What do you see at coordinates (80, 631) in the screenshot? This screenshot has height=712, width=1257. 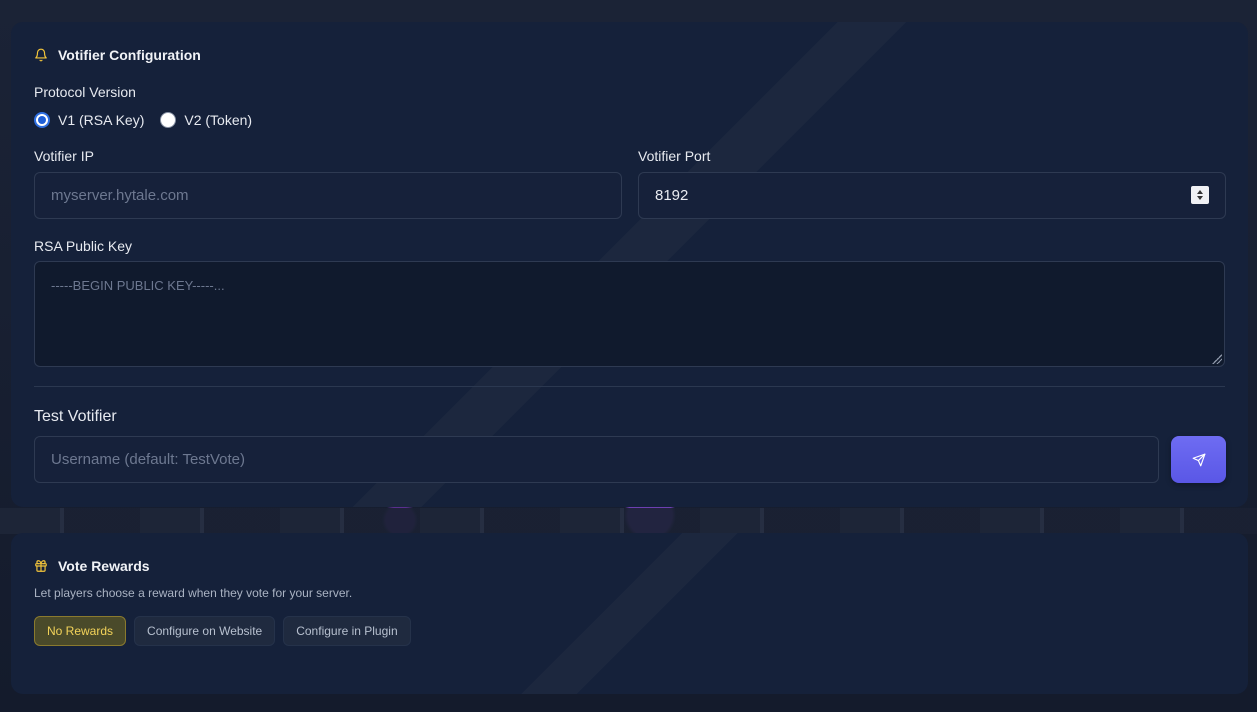 I see `no-rewards-button: No Rewards` at bounding box center [80, 631].